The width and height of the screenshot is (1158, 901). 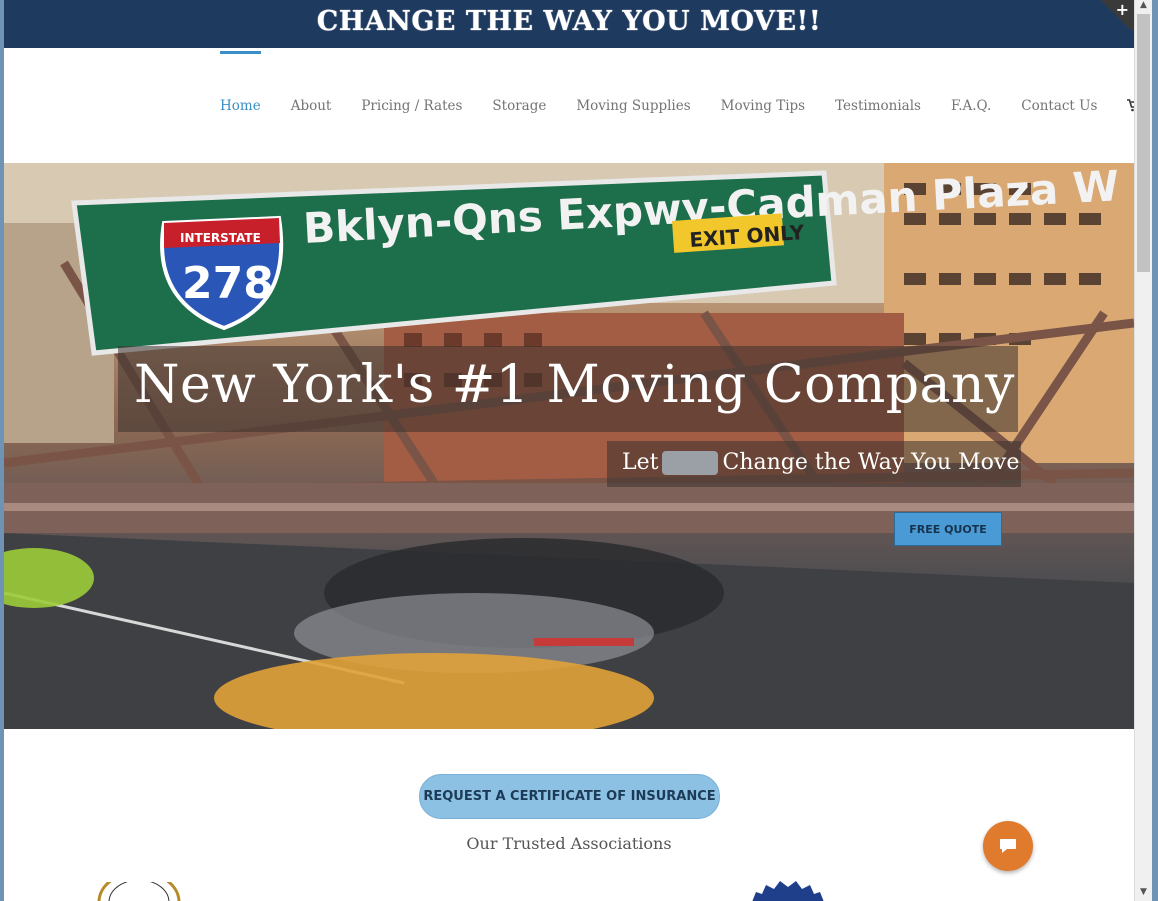 I want to click on chat-icon, so click(x=1008, y=846).